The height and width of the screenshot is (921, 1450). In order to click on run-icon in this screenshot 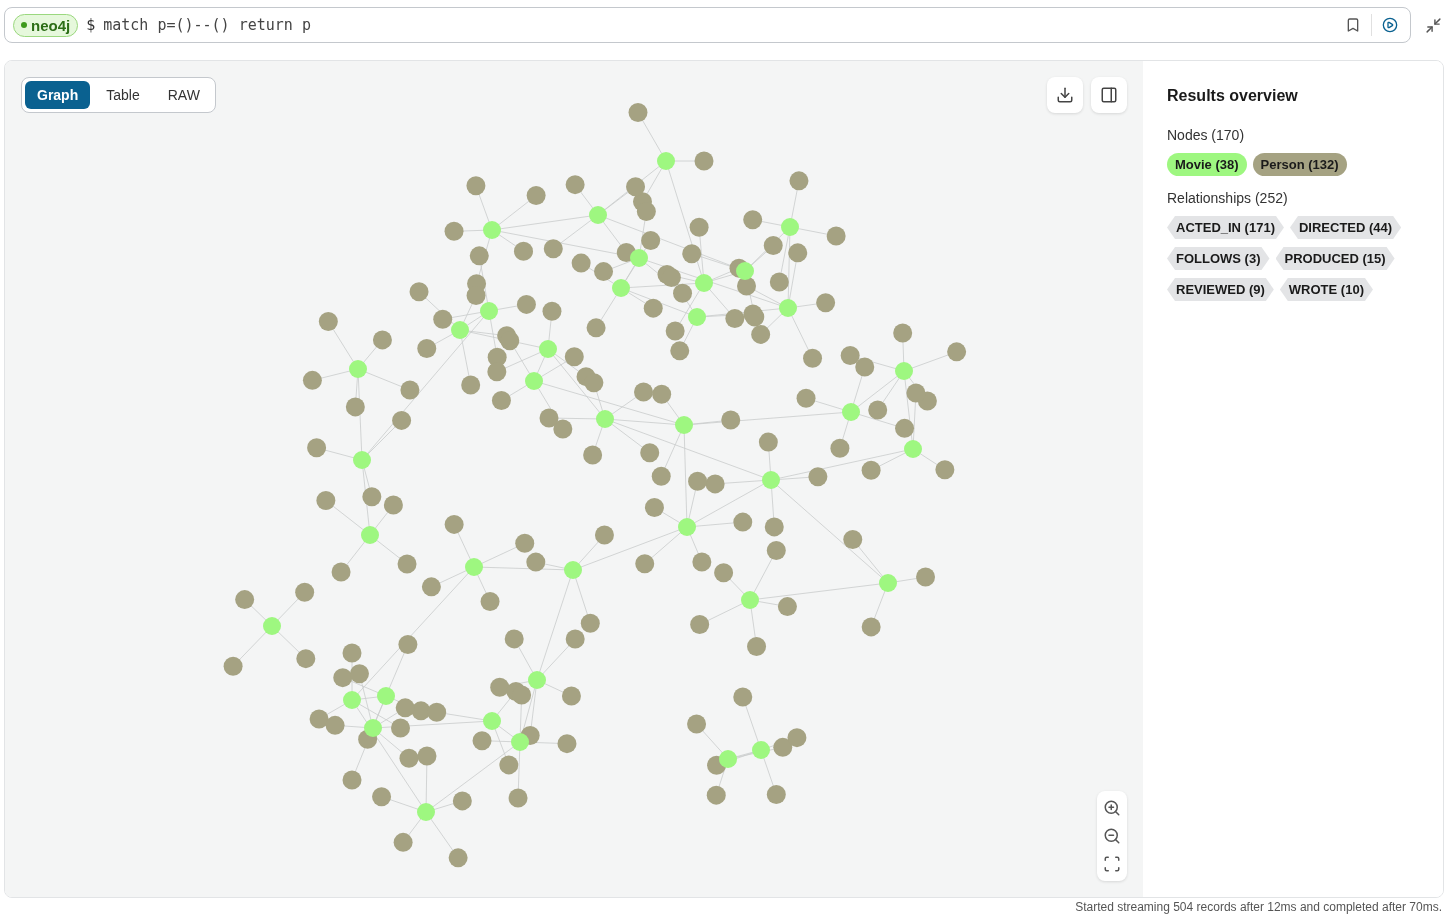, I will do `click(1390, 25)`.